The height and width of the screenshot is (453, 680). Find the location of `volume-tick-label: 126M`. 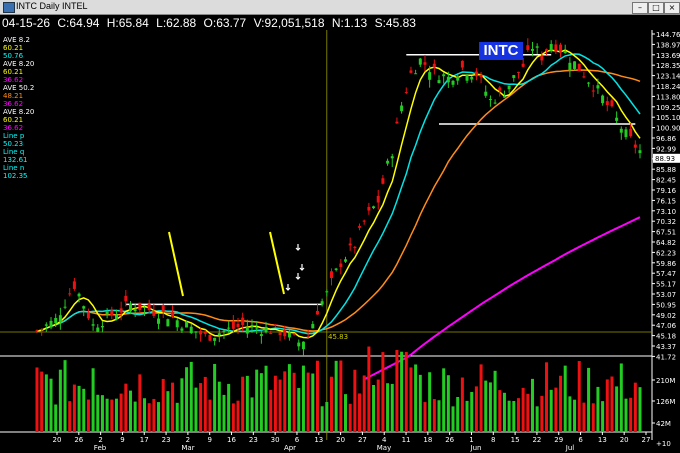

volume-tick-label: 126M is located at coordinates (665, 402).